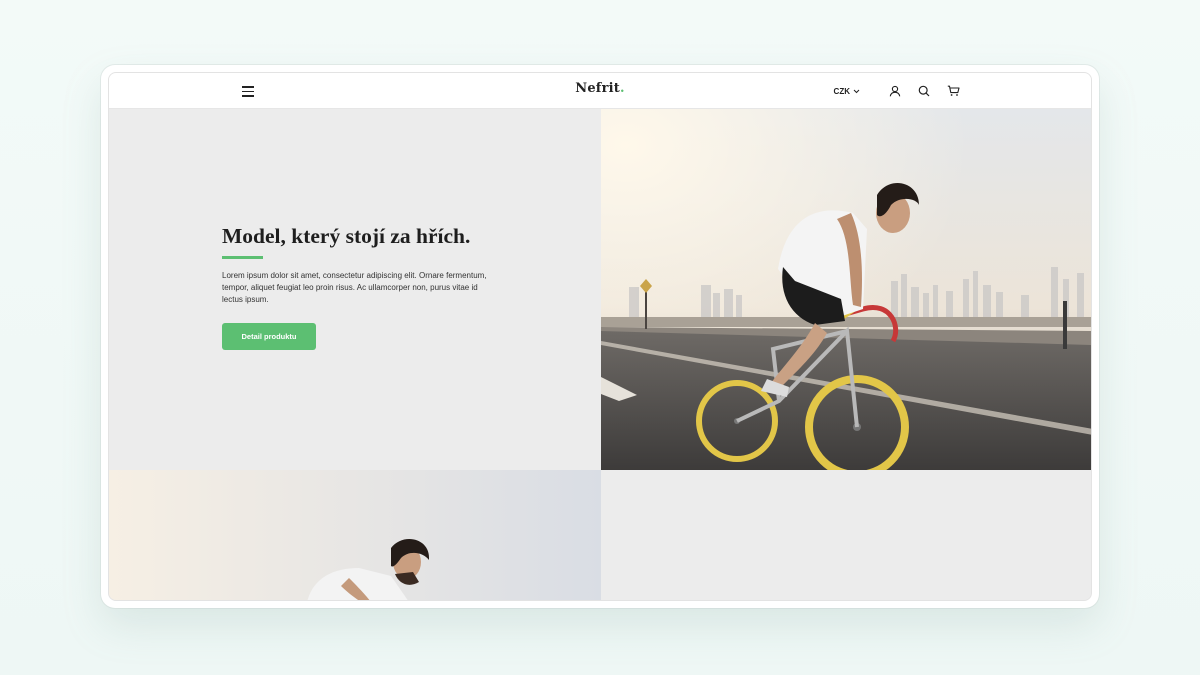 This screenshot has height=675, width=1200. I want to click on cart-button, so click(953, 91).